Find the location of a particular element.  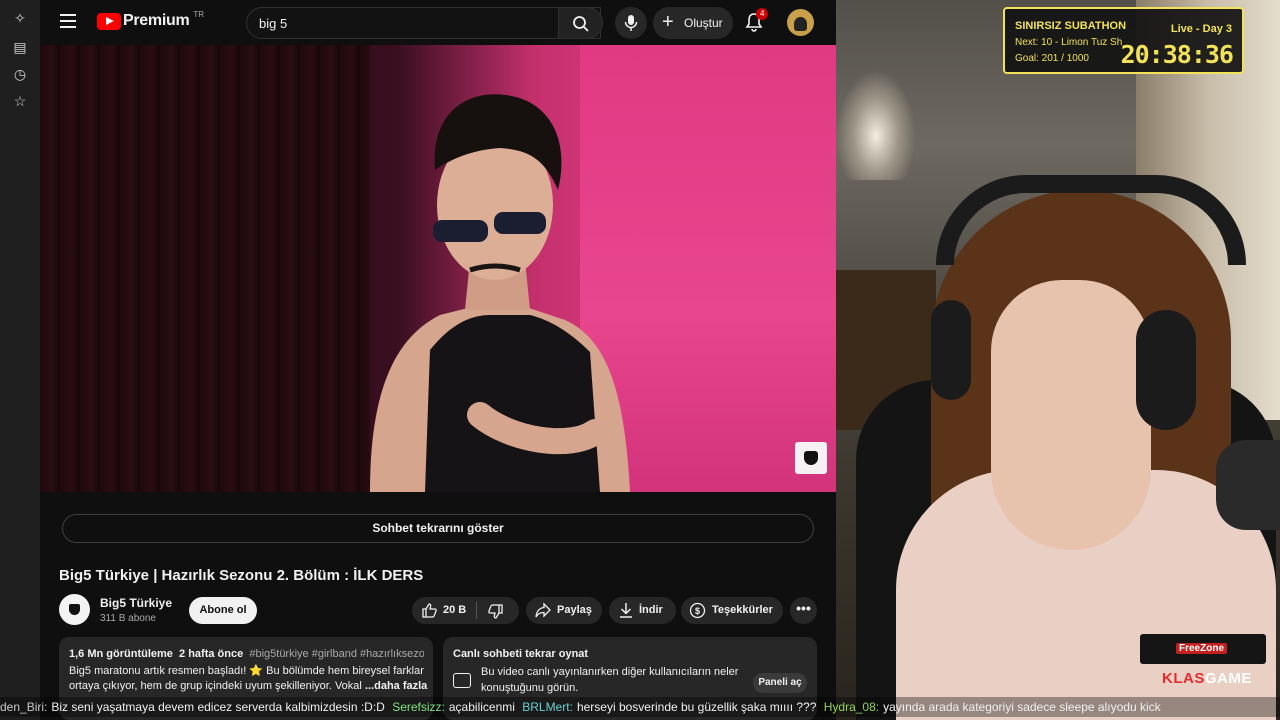

headphones-band is located at coordinates (1091, 220).